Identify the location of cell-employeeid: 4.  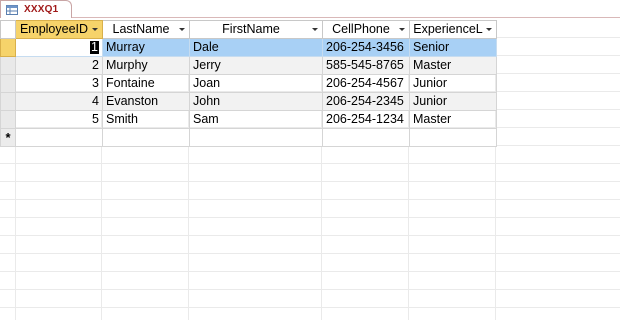
(59, 101).